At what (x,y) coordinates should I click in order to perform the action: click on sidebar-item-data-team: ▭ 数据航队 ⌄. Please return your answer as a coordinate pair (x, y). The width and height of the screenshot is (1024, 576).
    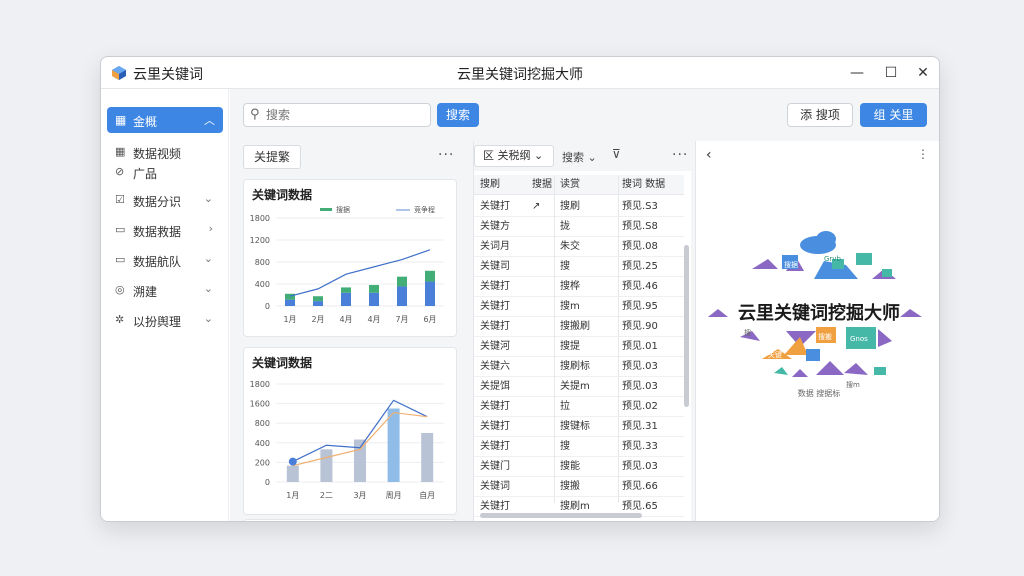
    Looking at the image, I should click on (165, 260).